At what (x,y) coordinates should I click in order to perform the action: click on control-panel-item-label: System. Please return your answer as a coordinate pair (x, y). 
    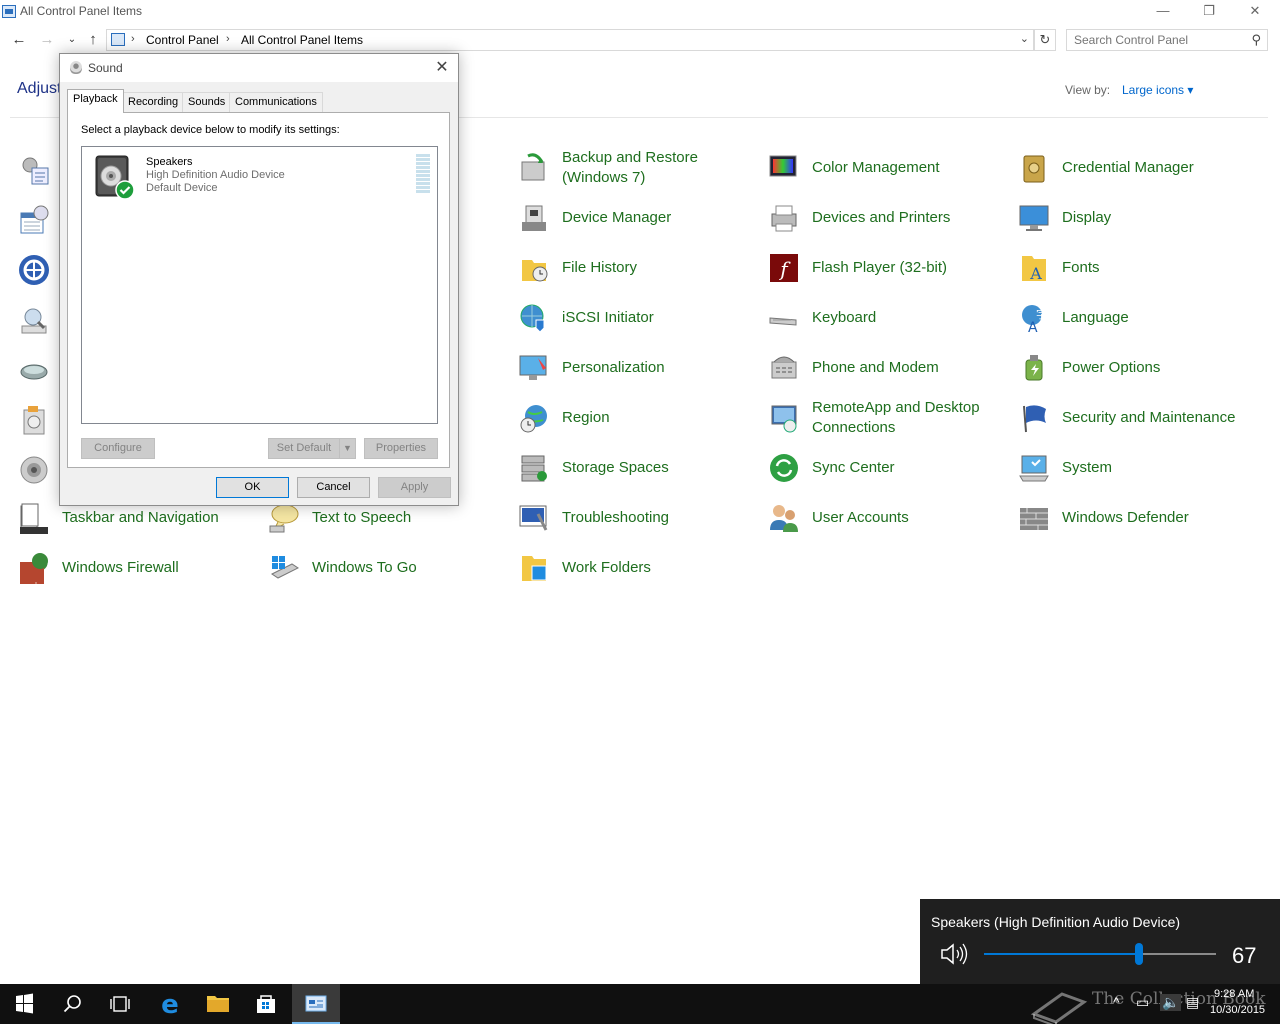
    Looking at the image, I should click on (1162, 468).